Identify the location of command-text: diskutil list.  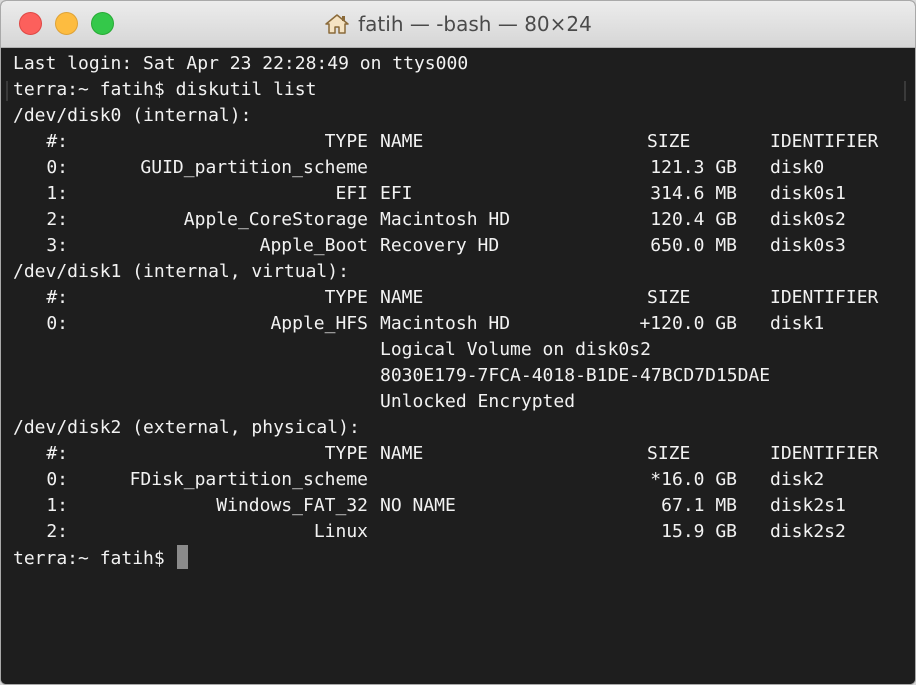
(246, 89).